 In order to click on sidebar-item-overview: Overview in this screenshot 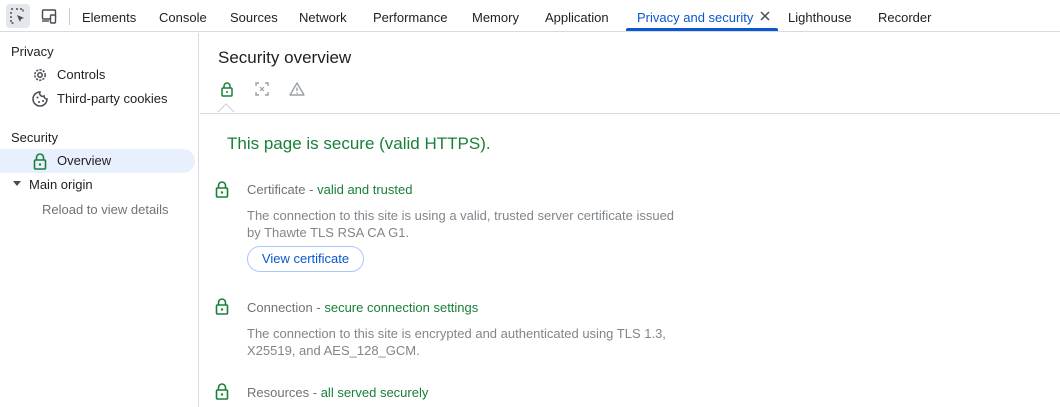, I will do `click(97, 161)`.